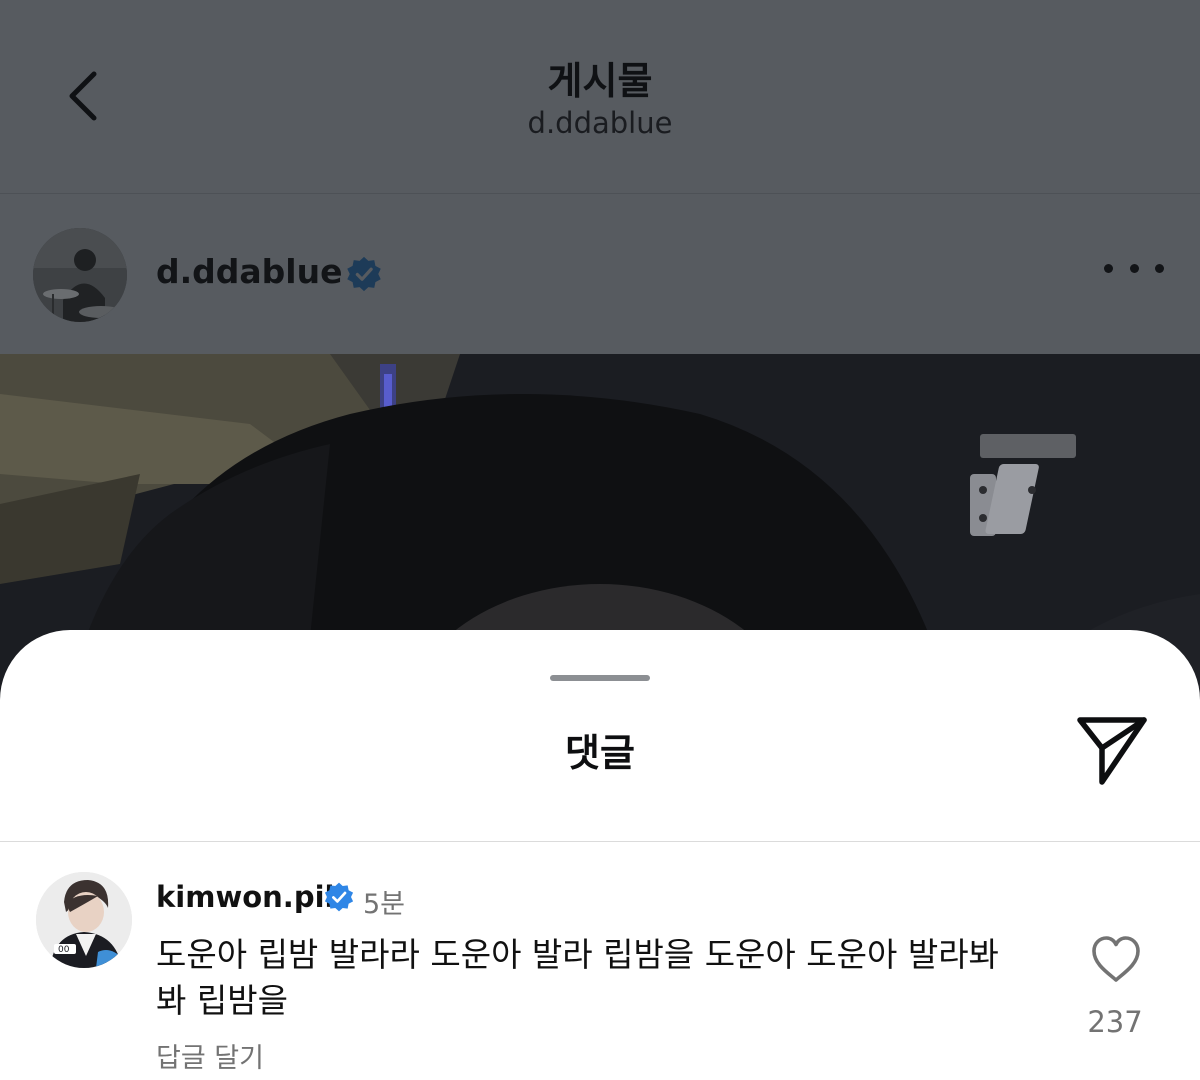 The width and height of the screenshot is (1200, 1080). I want to click on post-author-row: d.ddablue, so click(600, 274).